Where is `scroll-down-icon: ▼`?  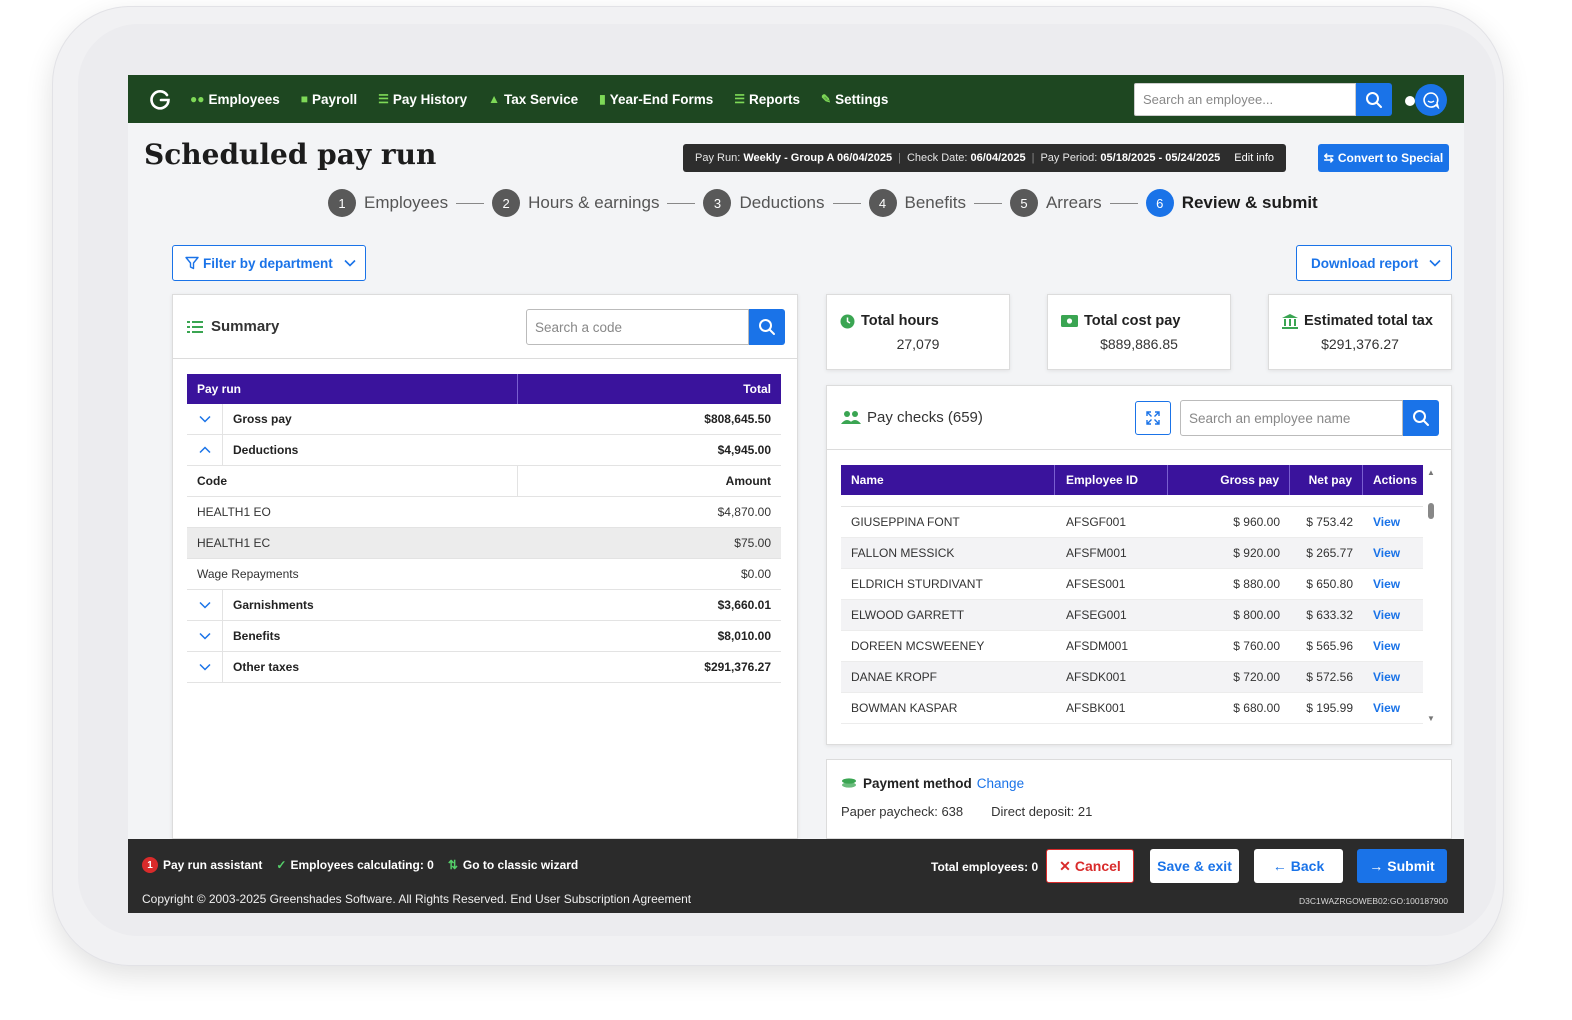 scroll-down-icon: ▼ is located at coordinates (1431, 718).